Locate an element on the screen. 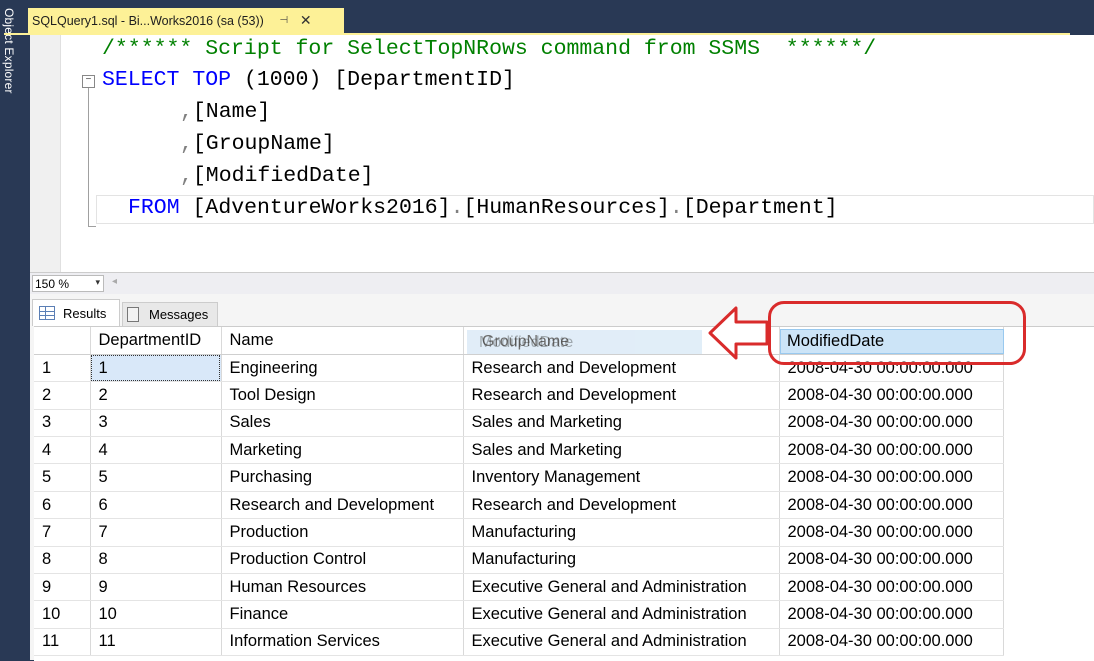 This screenshot has height=661, width=1094. cell-name: Purchasing is located at coordinates (342, 477).